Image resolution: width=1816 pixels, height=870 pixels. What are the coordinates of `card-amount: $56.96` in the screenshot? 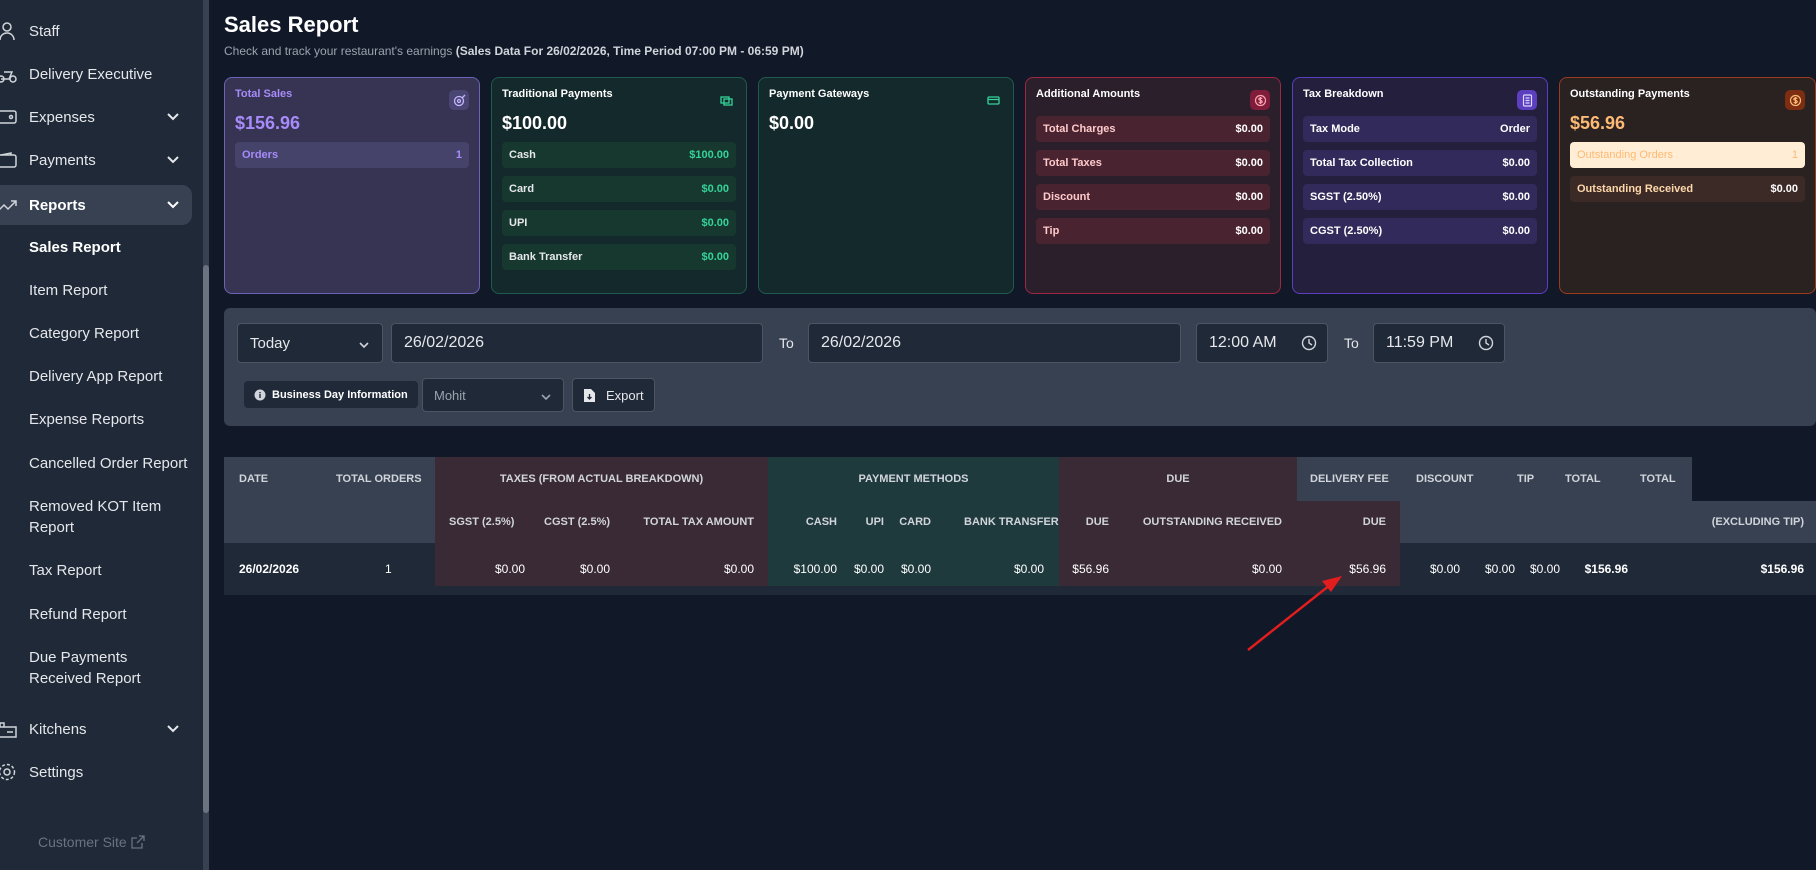 It's located at (1598, 123).